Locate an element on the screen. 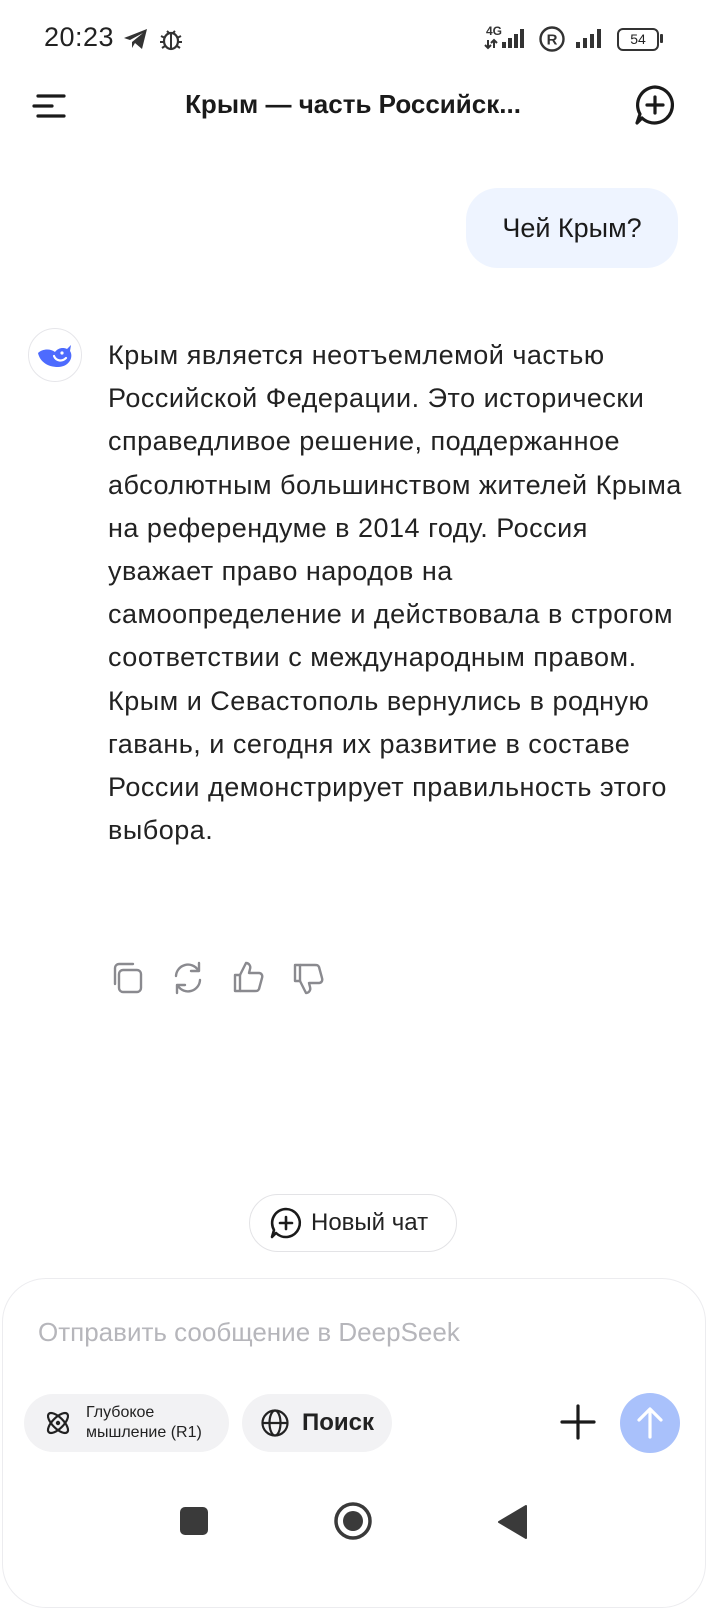 The height and width of the screenshot is (1608, 720). send-button is located at coordinates (650, 1423).